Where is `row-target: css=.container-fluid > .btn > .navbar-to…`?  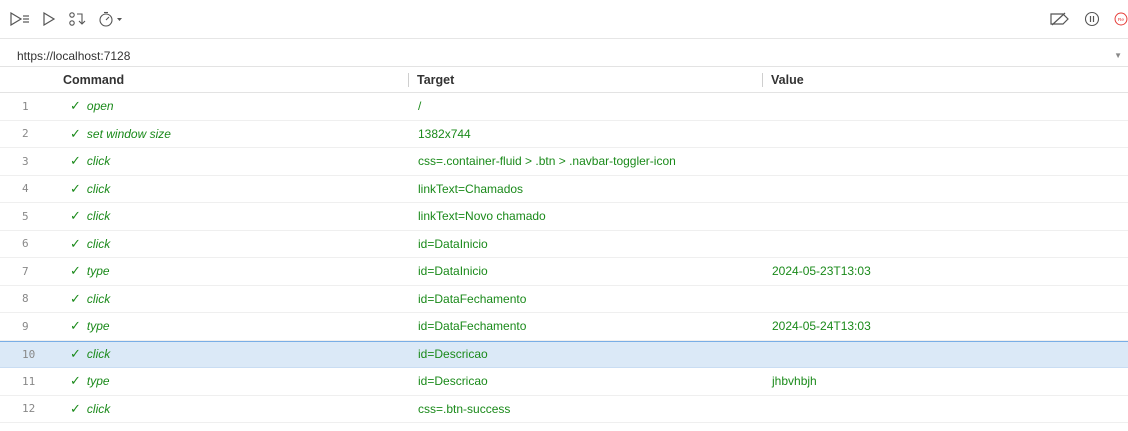
row-target: css=.container-fluid > .btn > .navbar-to… is located at coordinates (585, 161).